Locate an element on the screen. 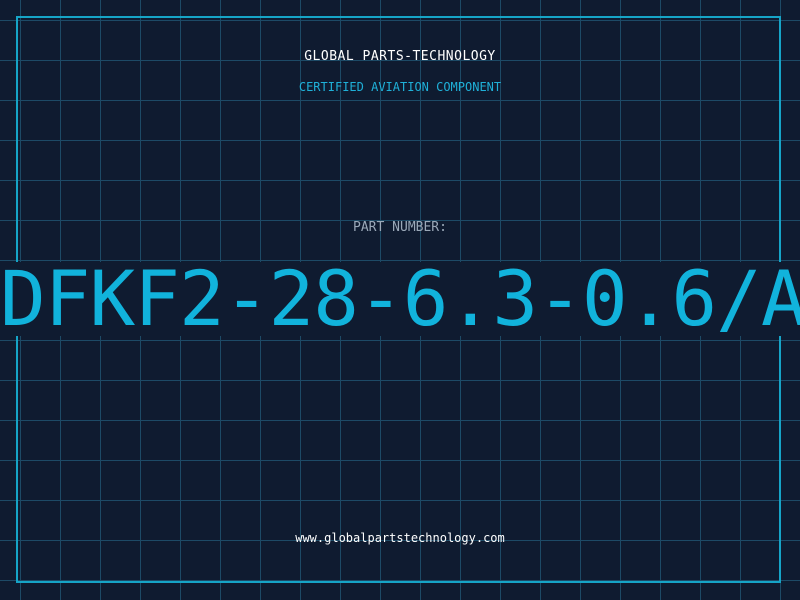 This screenshot has width=800, height=600. certification-tagline: CERTIFIED AVIATION COMPONENT is located at coordinates (400, 87).